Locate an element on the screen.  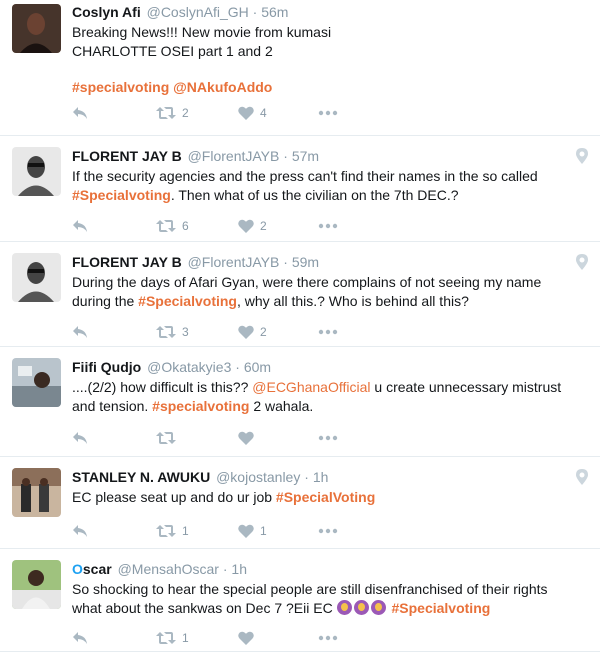
retweet-button: 2 is located at coordinates (197, 113).